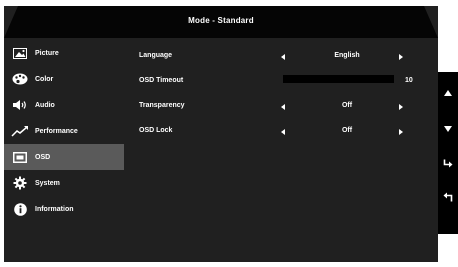  Describe the element at coordinates (288, 112) in the screenshot. I see `setting-transparency: Transparency Off` at that location.